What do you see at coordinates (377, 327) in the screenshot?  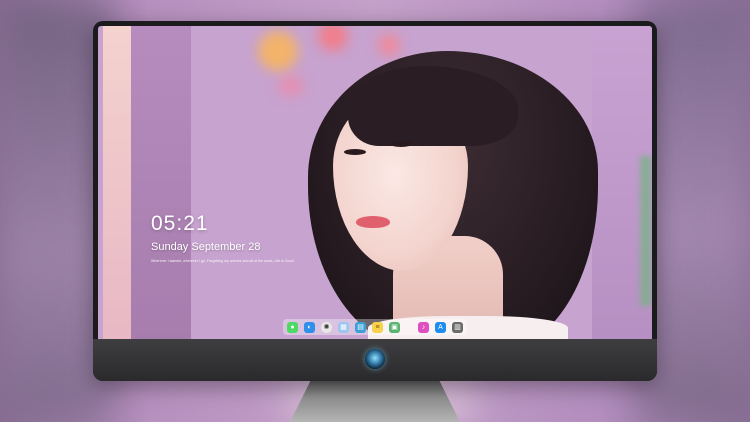 I see `note-icon: ≡` at bounding box center [377, 327].